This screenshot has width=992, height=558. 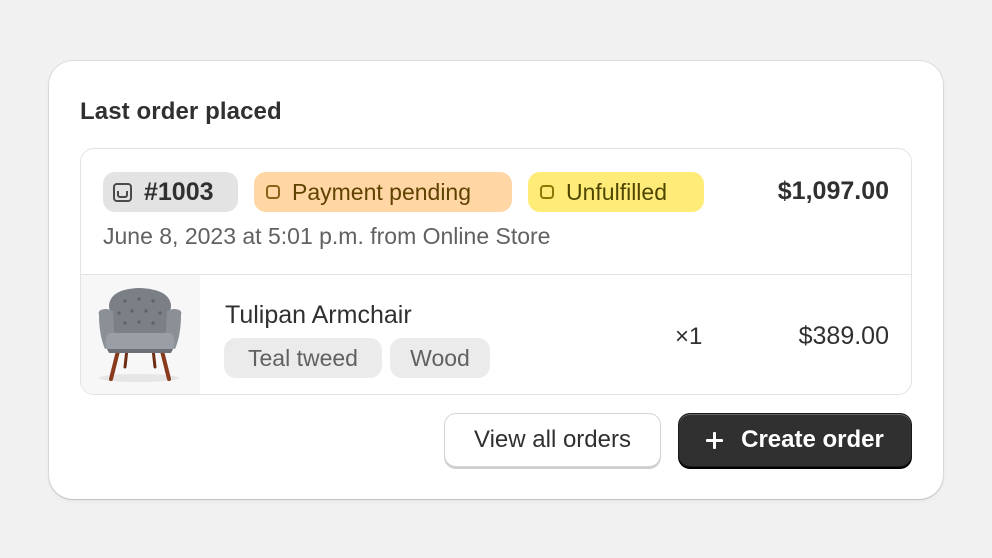 What do you see at coordinates (440, 358) in the screenshot?
I see `variant-tag: Wood` at bounding box center [440, 358].